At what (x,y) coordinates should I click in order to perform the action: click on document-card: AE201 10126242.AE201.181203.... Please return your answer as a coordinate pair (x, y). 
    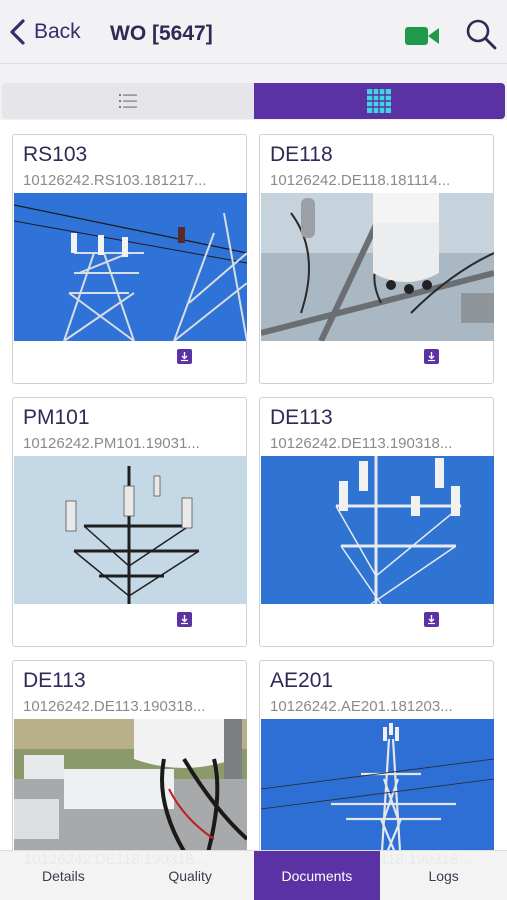
    Looking at the image, I should click on (376, 755).